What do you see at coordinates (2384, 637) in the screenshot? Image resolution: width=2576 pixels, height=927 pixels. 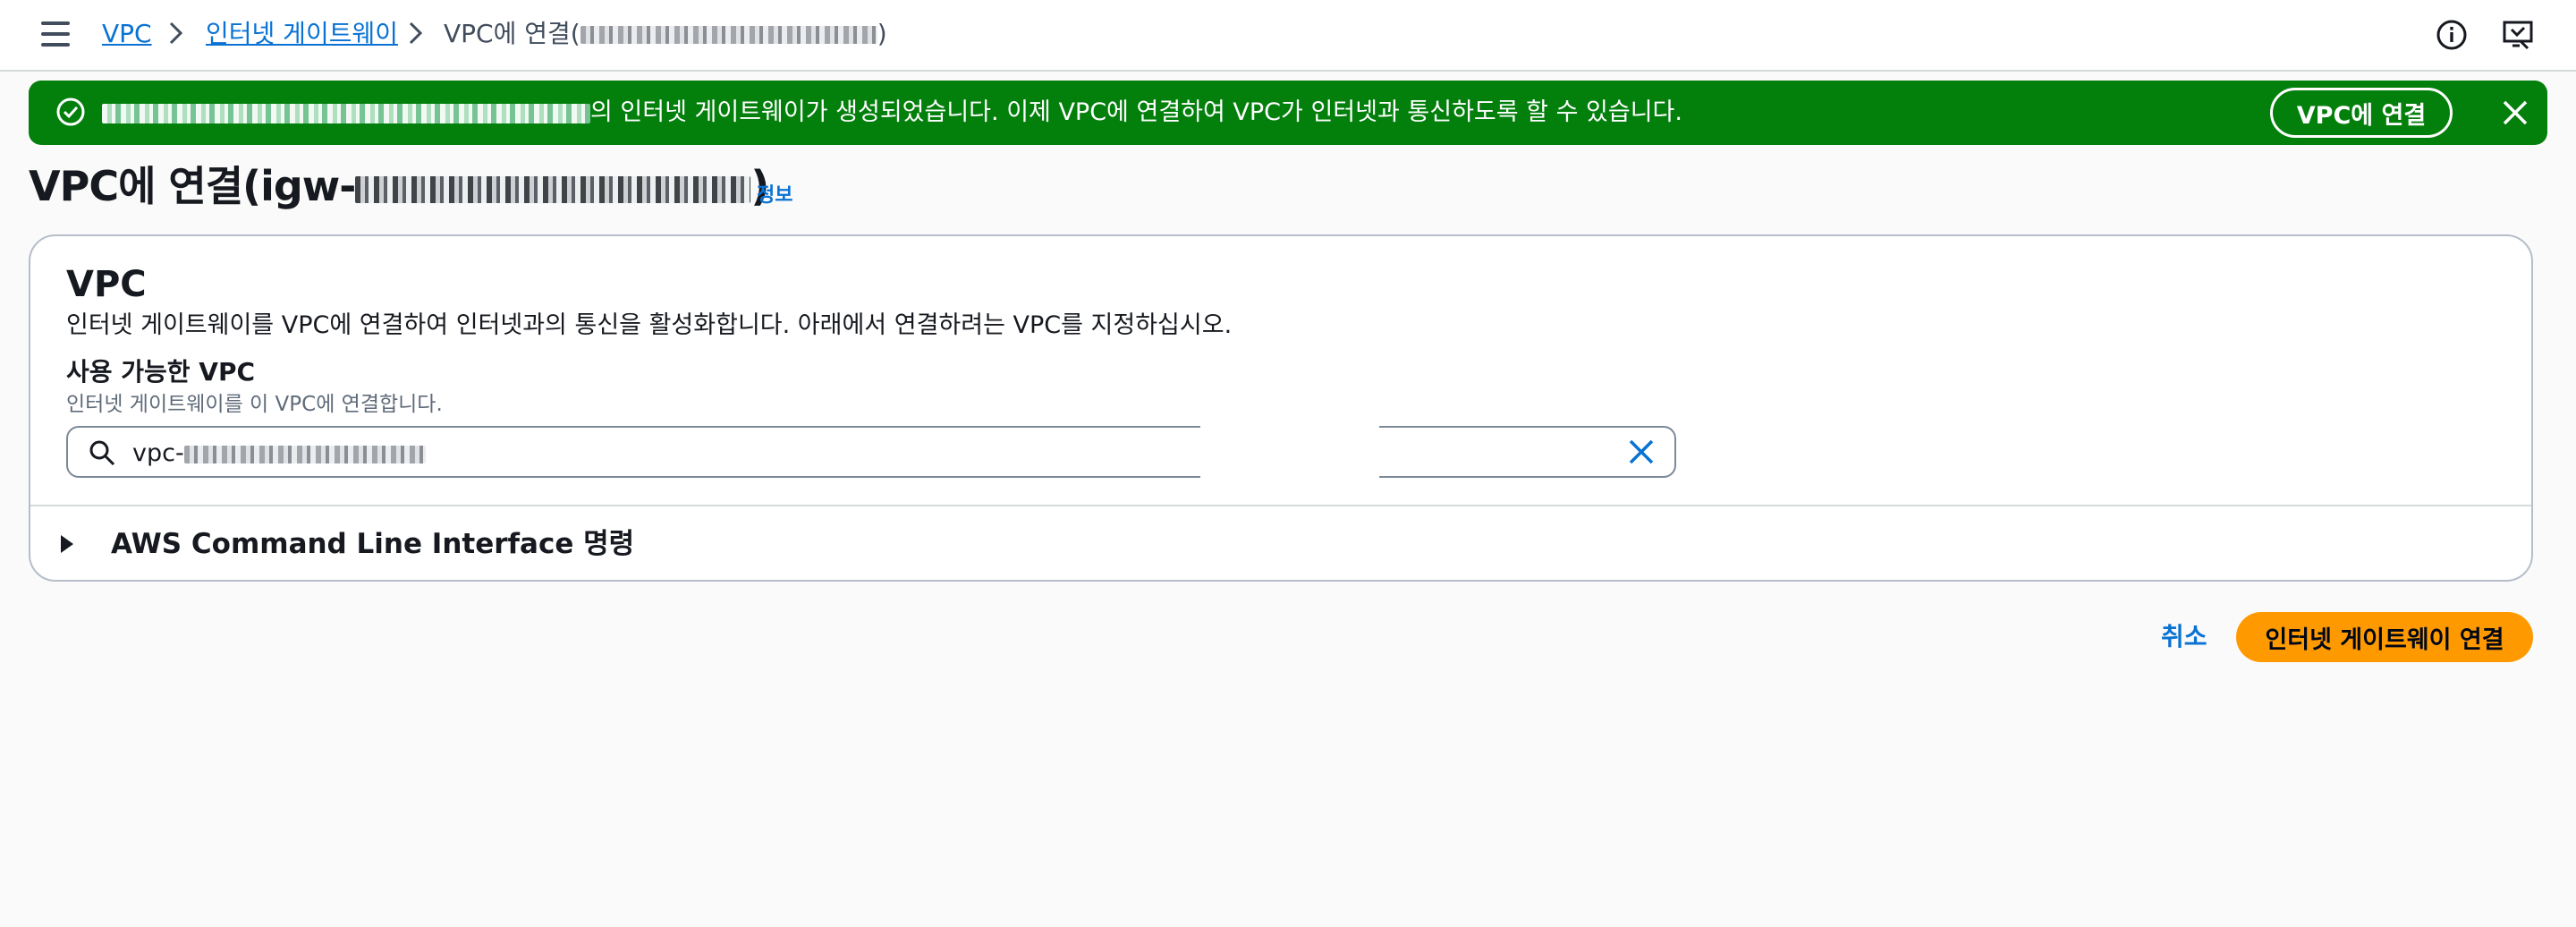 I see `attach-internet-gateway-button: 인터넷 게이트웨이 연결` at bounding box center [2384, 637].